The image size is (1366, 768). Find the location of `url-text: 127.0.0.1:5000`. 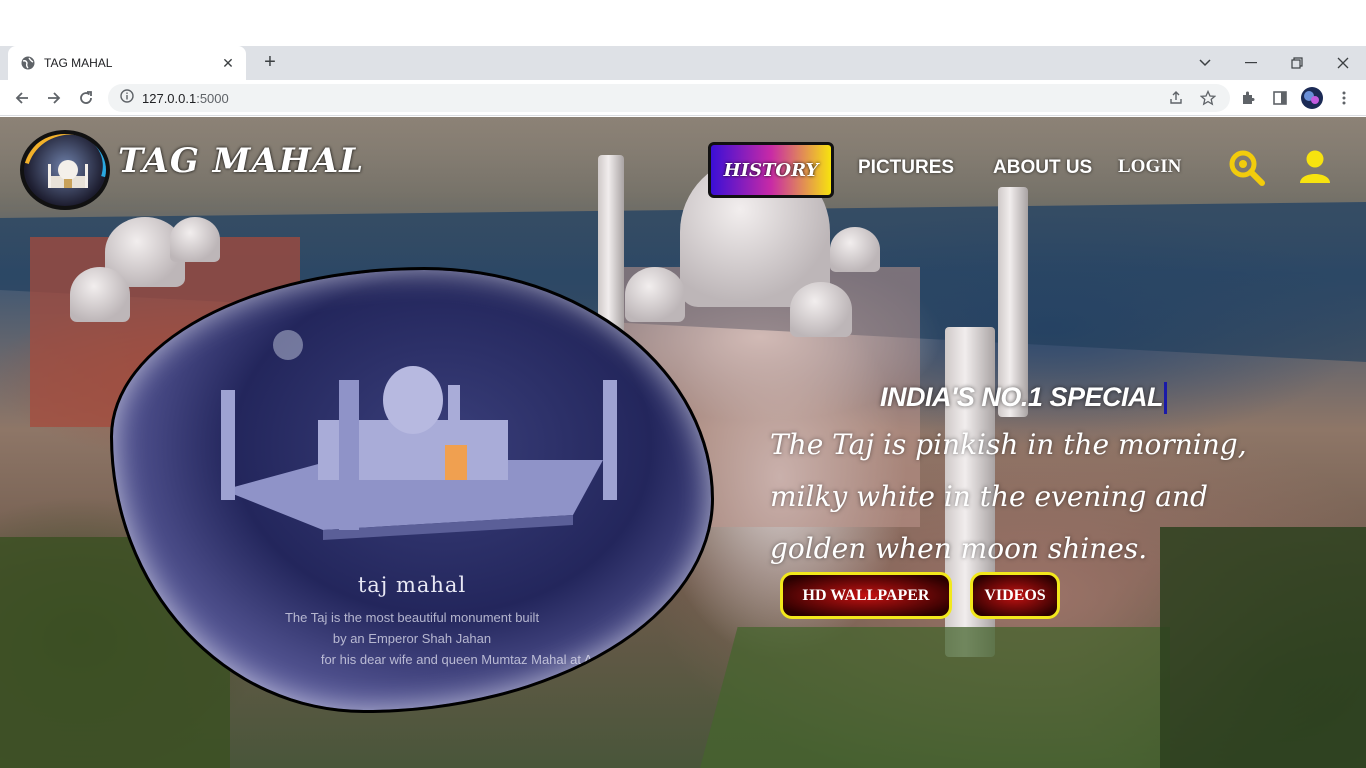

url-text: 127.0.0.1:5000 is located at coordinates (185, 98).